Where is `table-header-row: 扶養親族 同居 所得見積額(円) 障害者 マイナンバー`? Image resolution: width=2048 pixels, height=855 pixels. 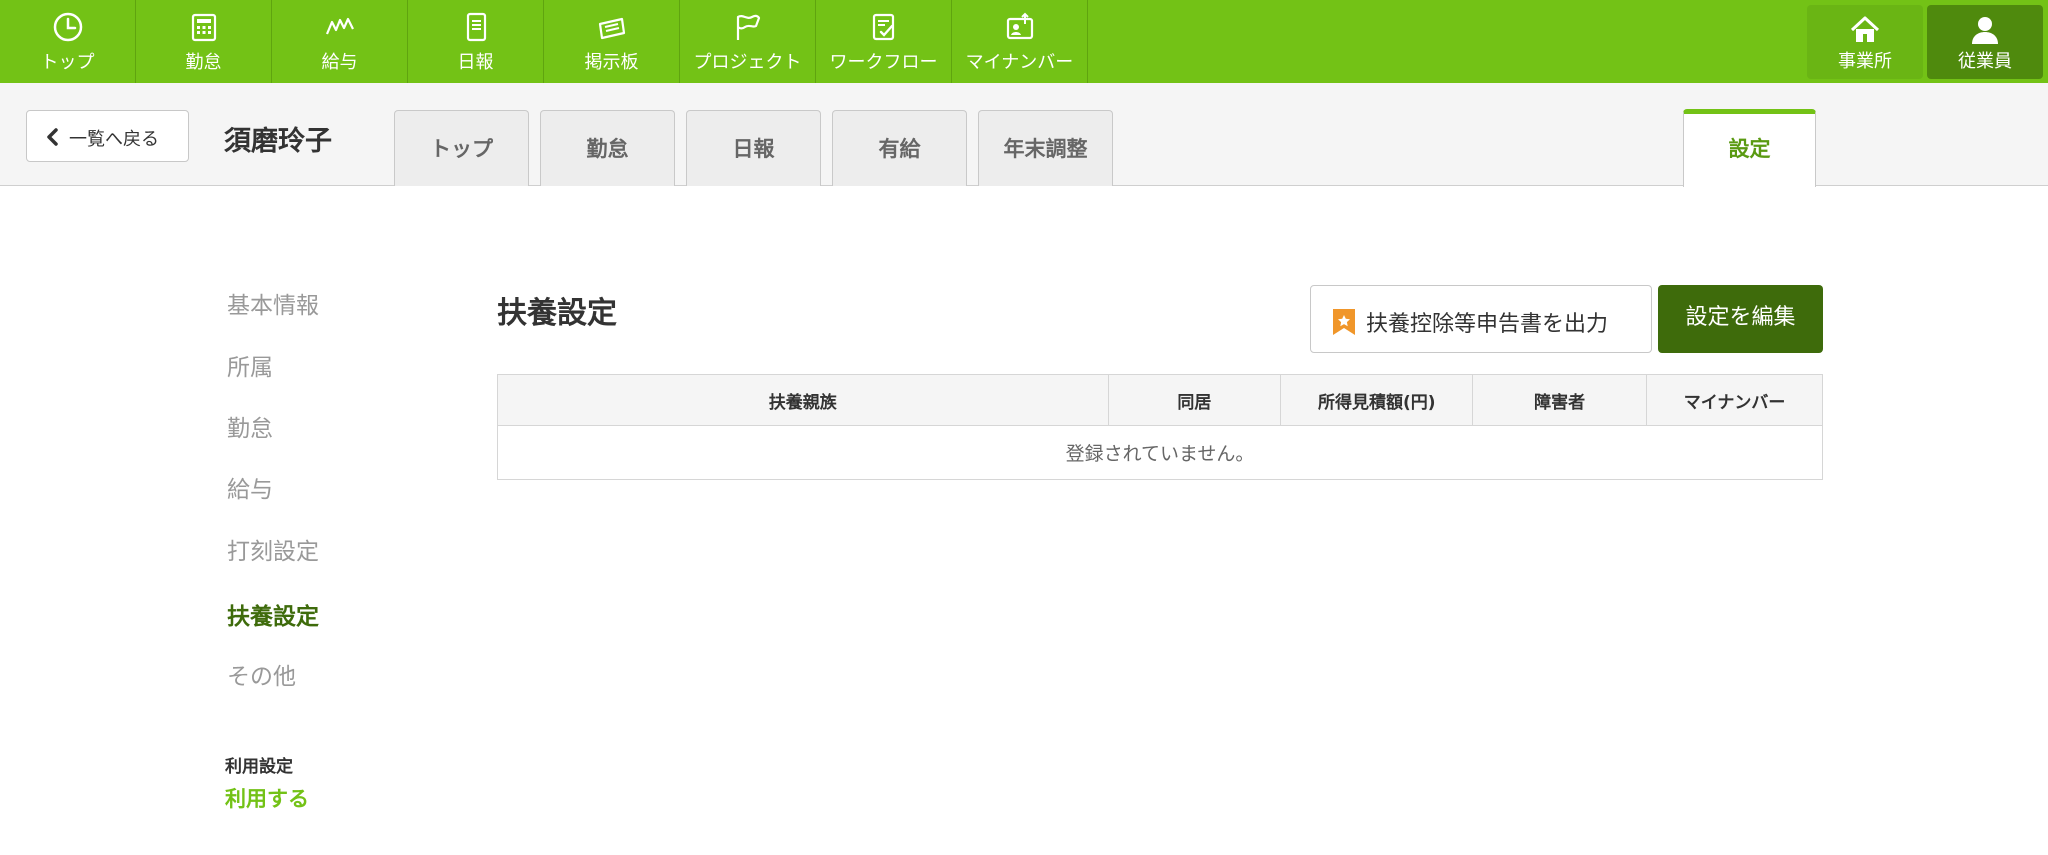 table-header-row: 扶養親族 同居 所得見積額(円) 障害者 マイナンバー is located at coordinates (1160, 400).